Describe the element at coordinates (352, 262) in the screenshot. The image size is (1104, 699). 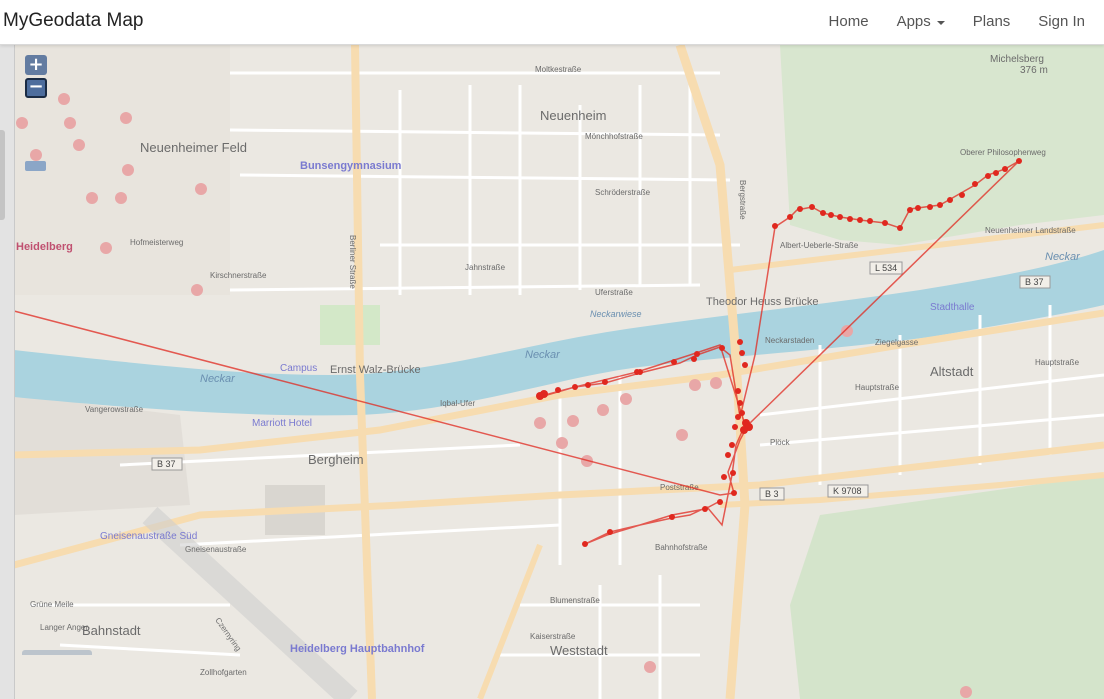
I see `street-berliner-strasse: Berliner Straße` at that location.